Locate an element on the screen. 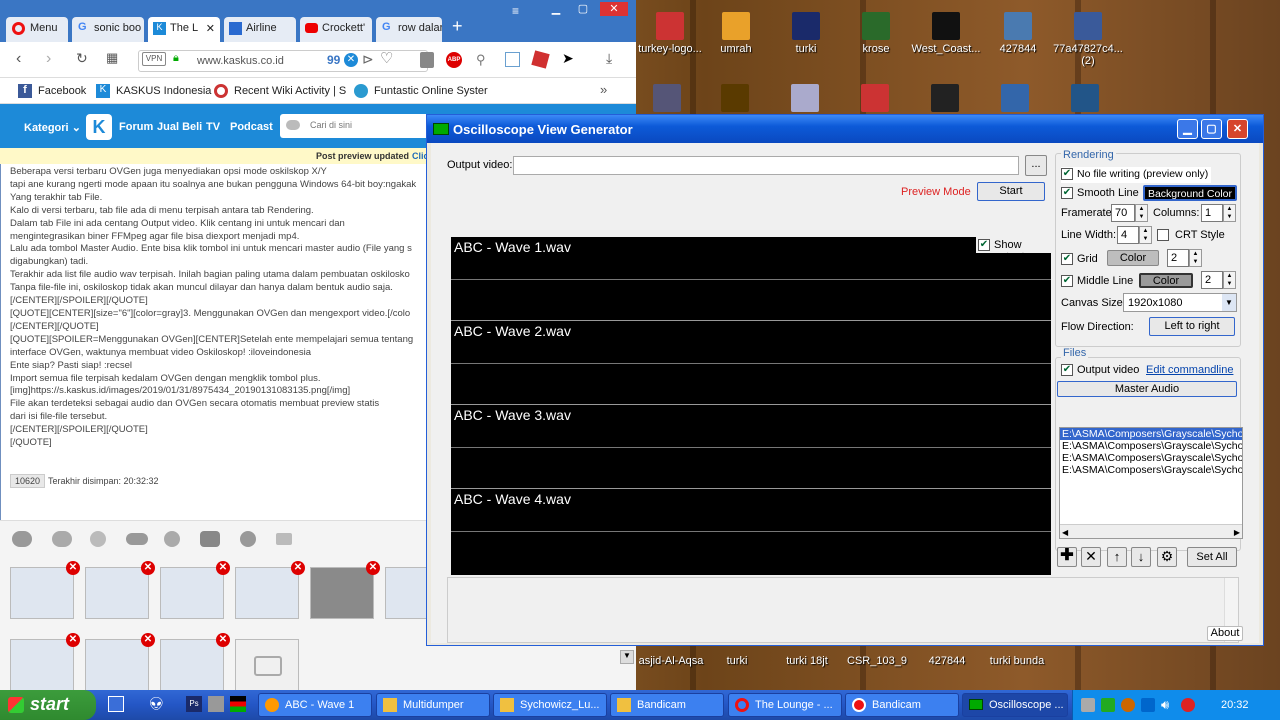  bookmark-kaskus: K KASKUS Indonesia is located at coordinates (153, 91).